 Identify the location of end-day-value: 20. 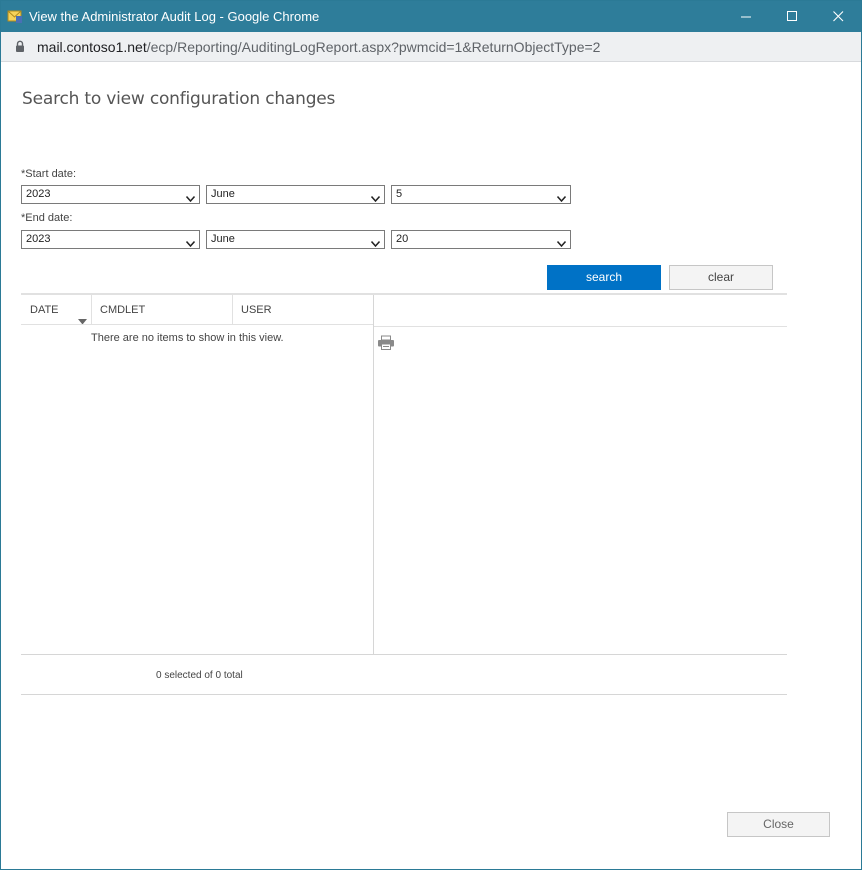
(402, 239).